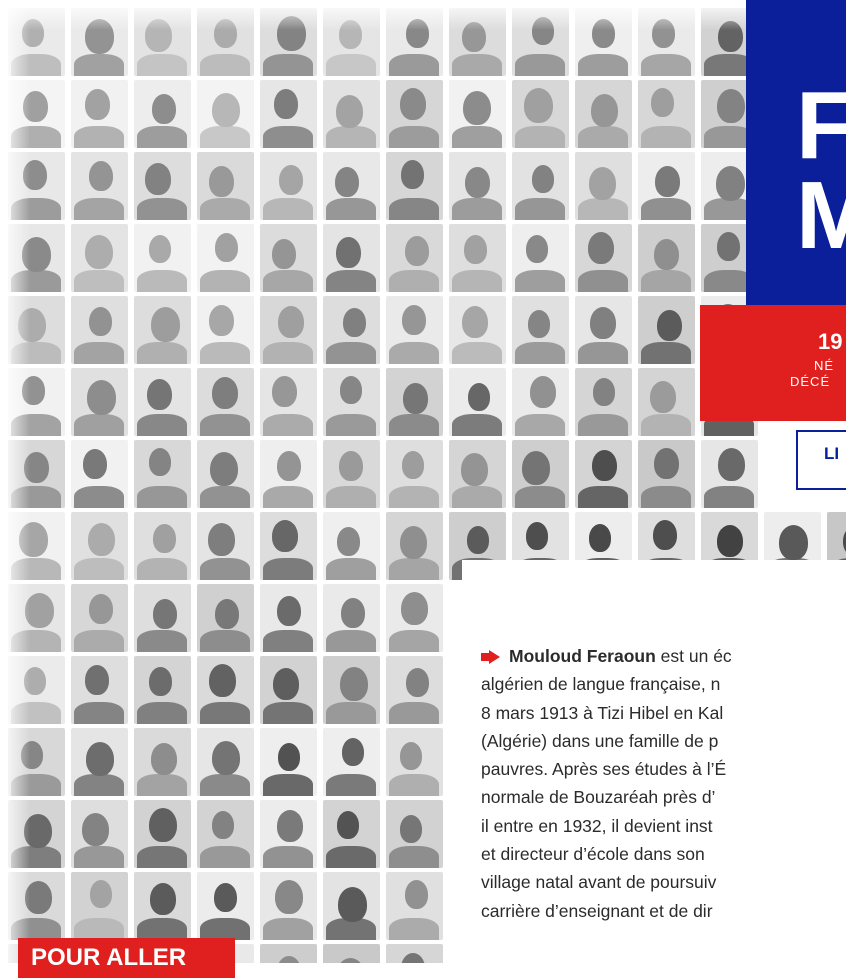 This screenshot has height=978, width=846. What do you see at coordinates (693, 656) in the screenshot?
I see `bio-line: est un éc` at bounding box center [693, 656].